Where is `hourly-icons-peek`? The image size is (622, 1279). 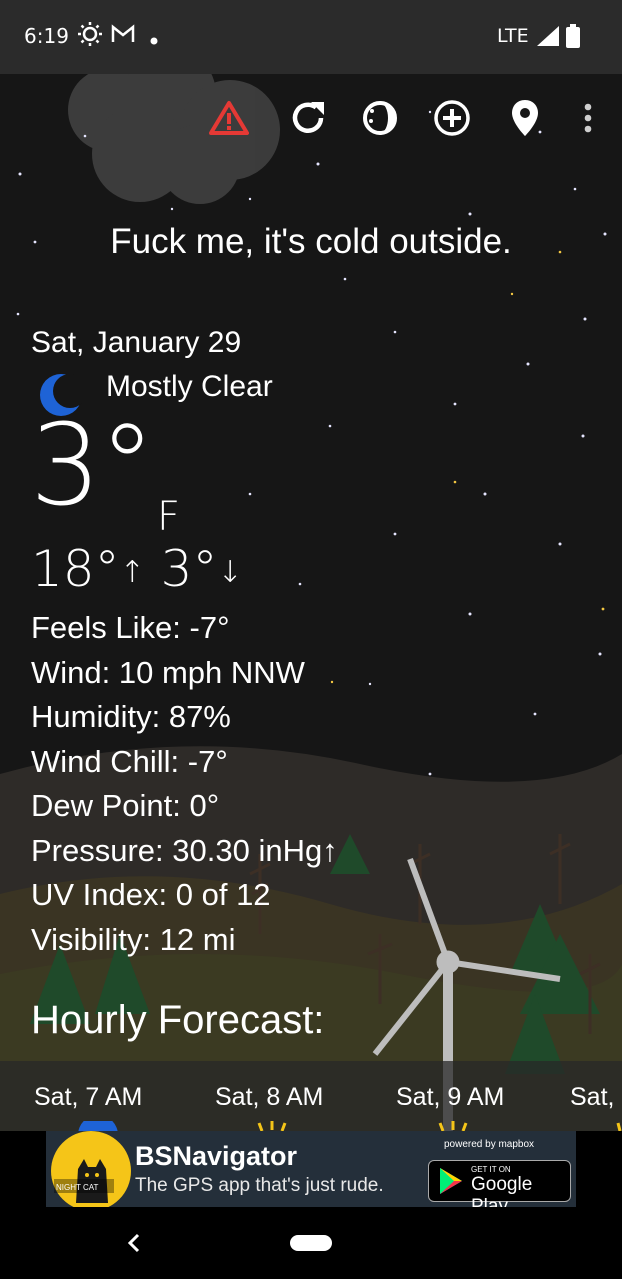
hourly-icons-peek is located at coordinates (350, 1126).